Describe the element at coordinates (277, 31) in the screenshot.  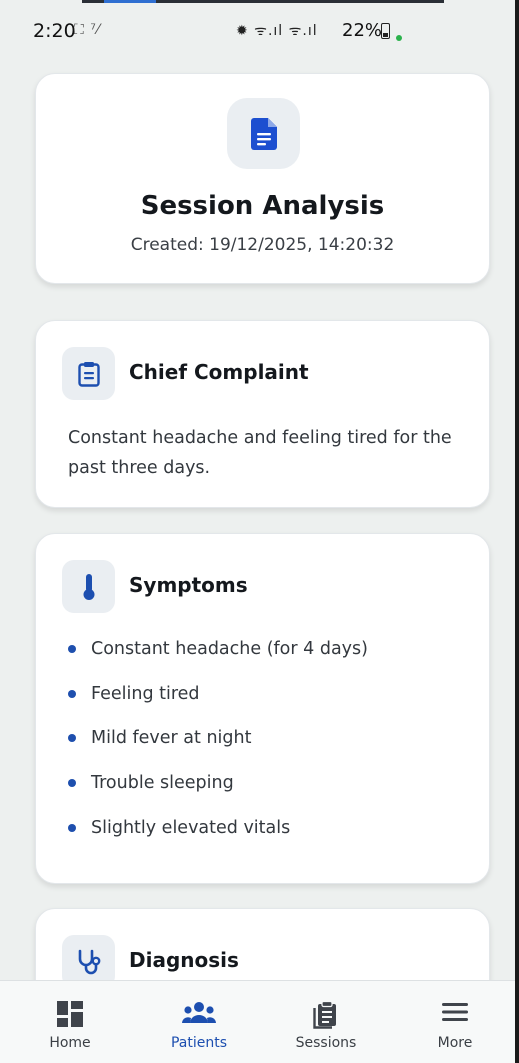
I see `status-signal-icons: ✹ ᯤ.ıl ᯤ.ıl` at that location.